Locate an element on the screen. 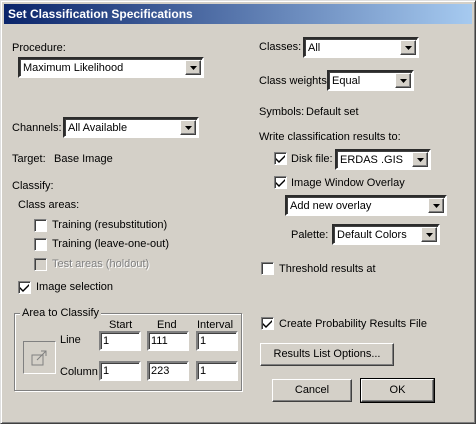 This screenshot has width=476, height=424. target-value: Base Image is located at coordinates (83, 159).